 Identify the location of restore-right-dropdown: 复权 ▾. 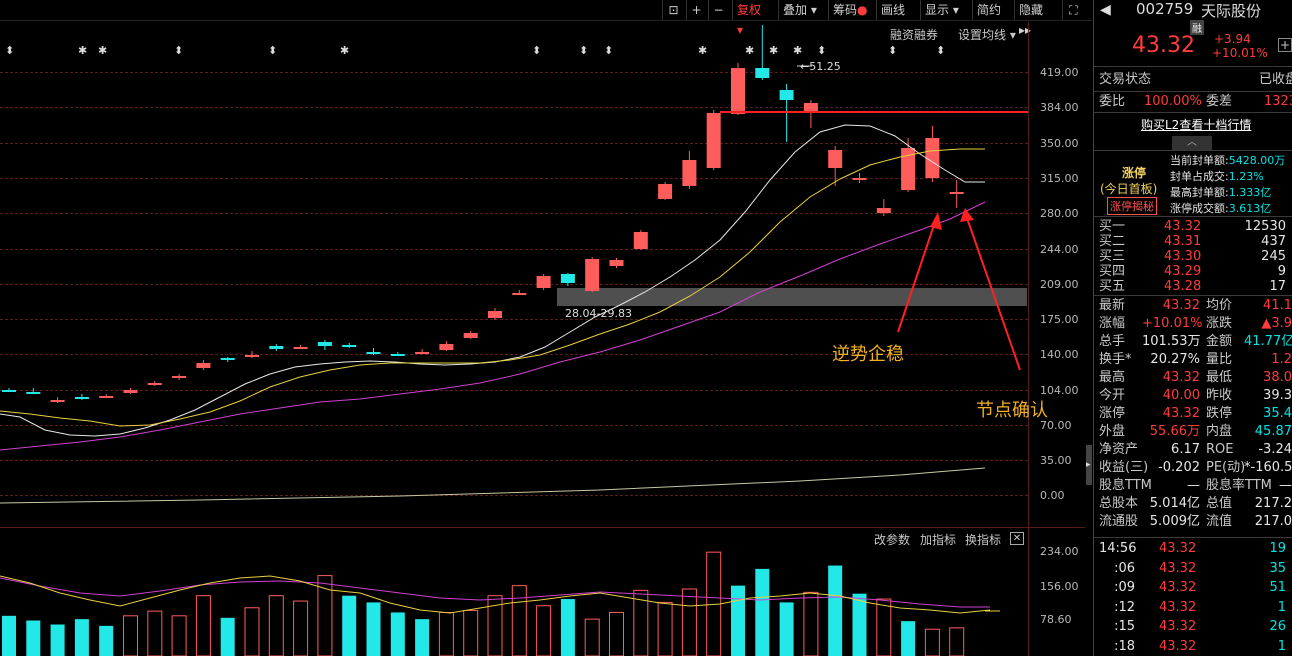
(753, 18).